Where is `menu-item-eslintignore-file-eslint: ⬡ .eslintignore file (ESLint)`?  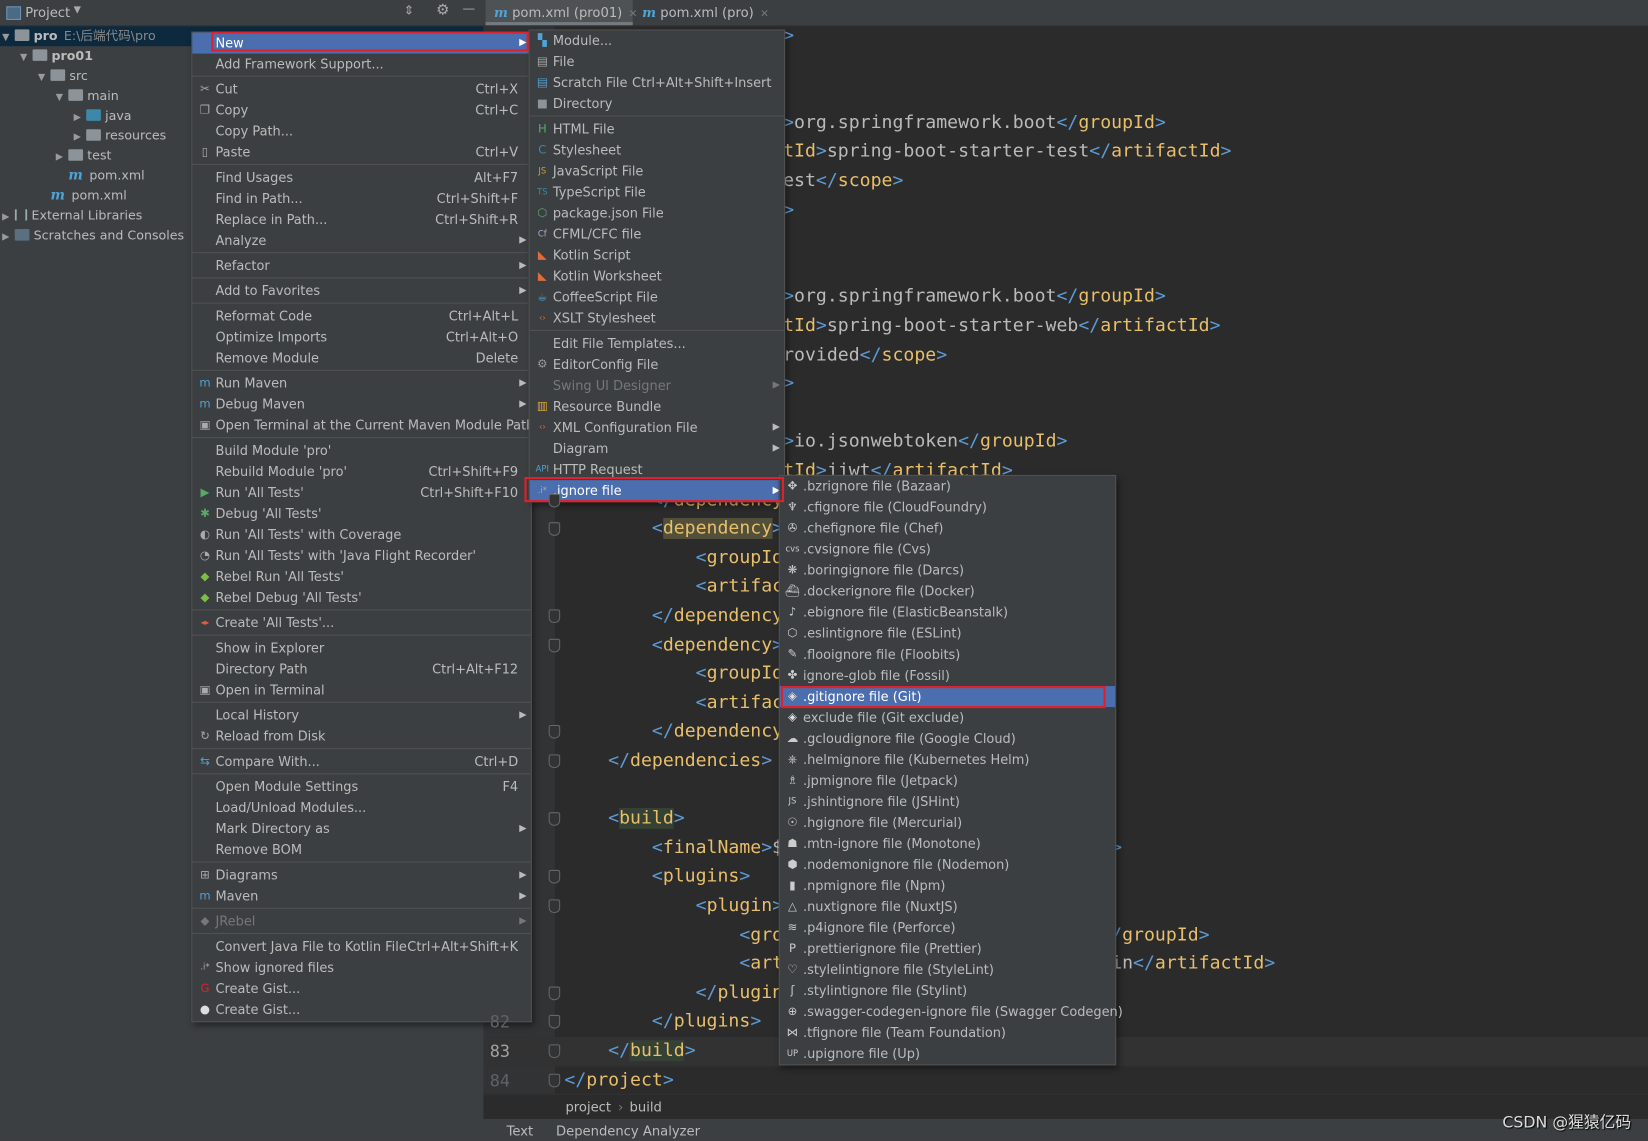 menu-item-eslintignore-file-eslint: ⬡ .eslintignore file (ESLint) is located at coordinates (947, 633).